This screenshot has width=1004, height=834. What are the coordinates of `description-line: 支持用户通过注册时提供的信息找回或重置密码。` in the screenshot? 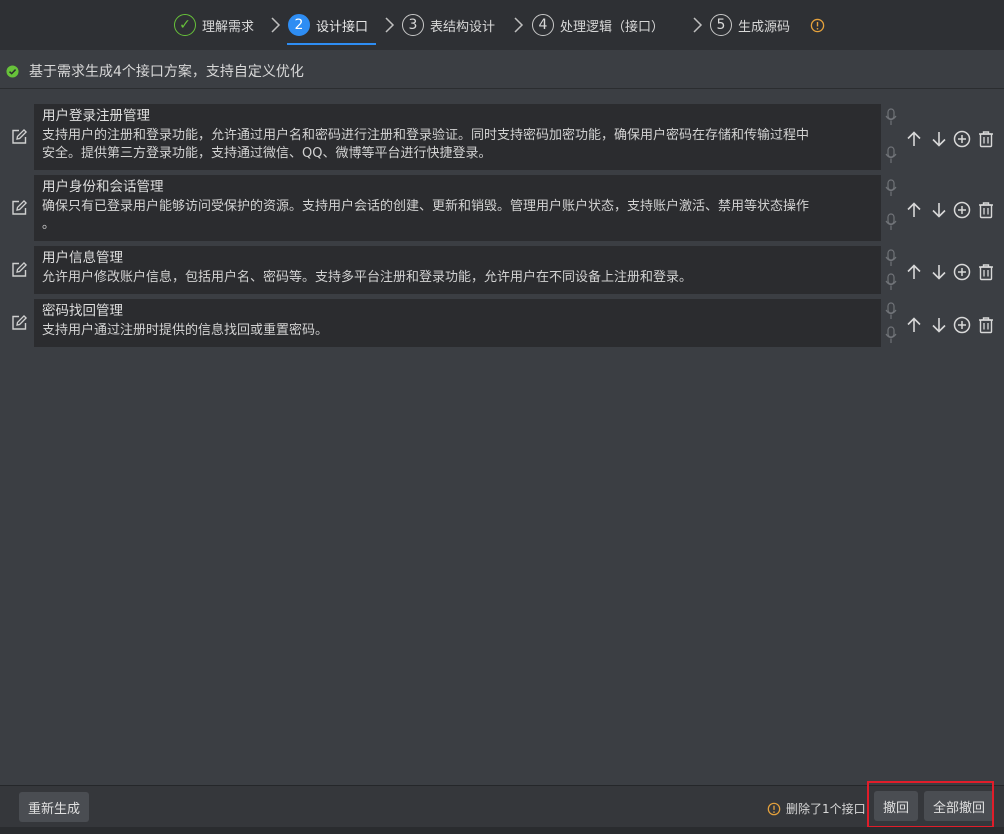 It's located at (185, 330).